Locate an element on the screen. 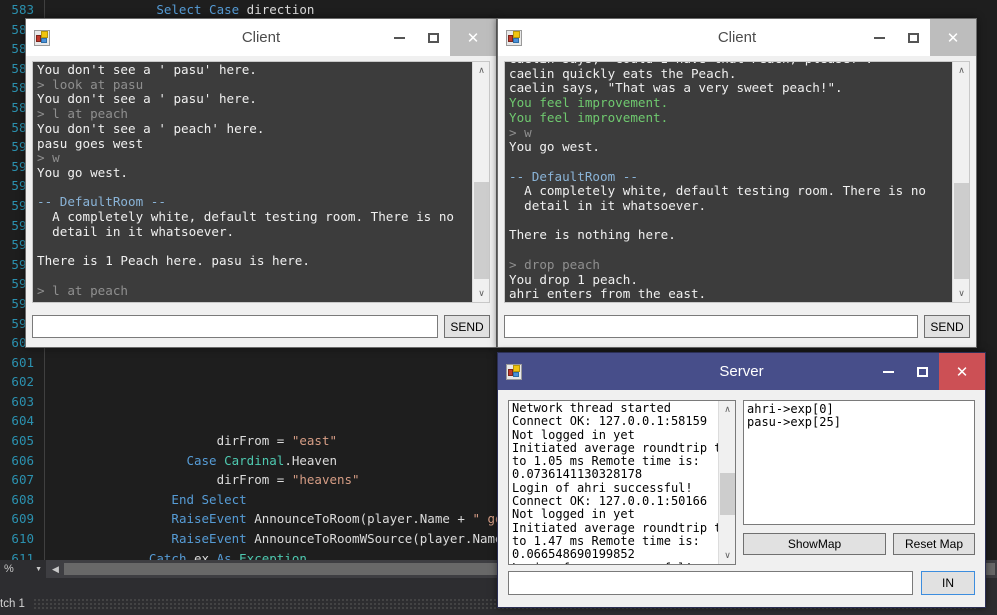 This screenshot has height=615, width=997. client-1-command-input is located at coordinates (235, 326).